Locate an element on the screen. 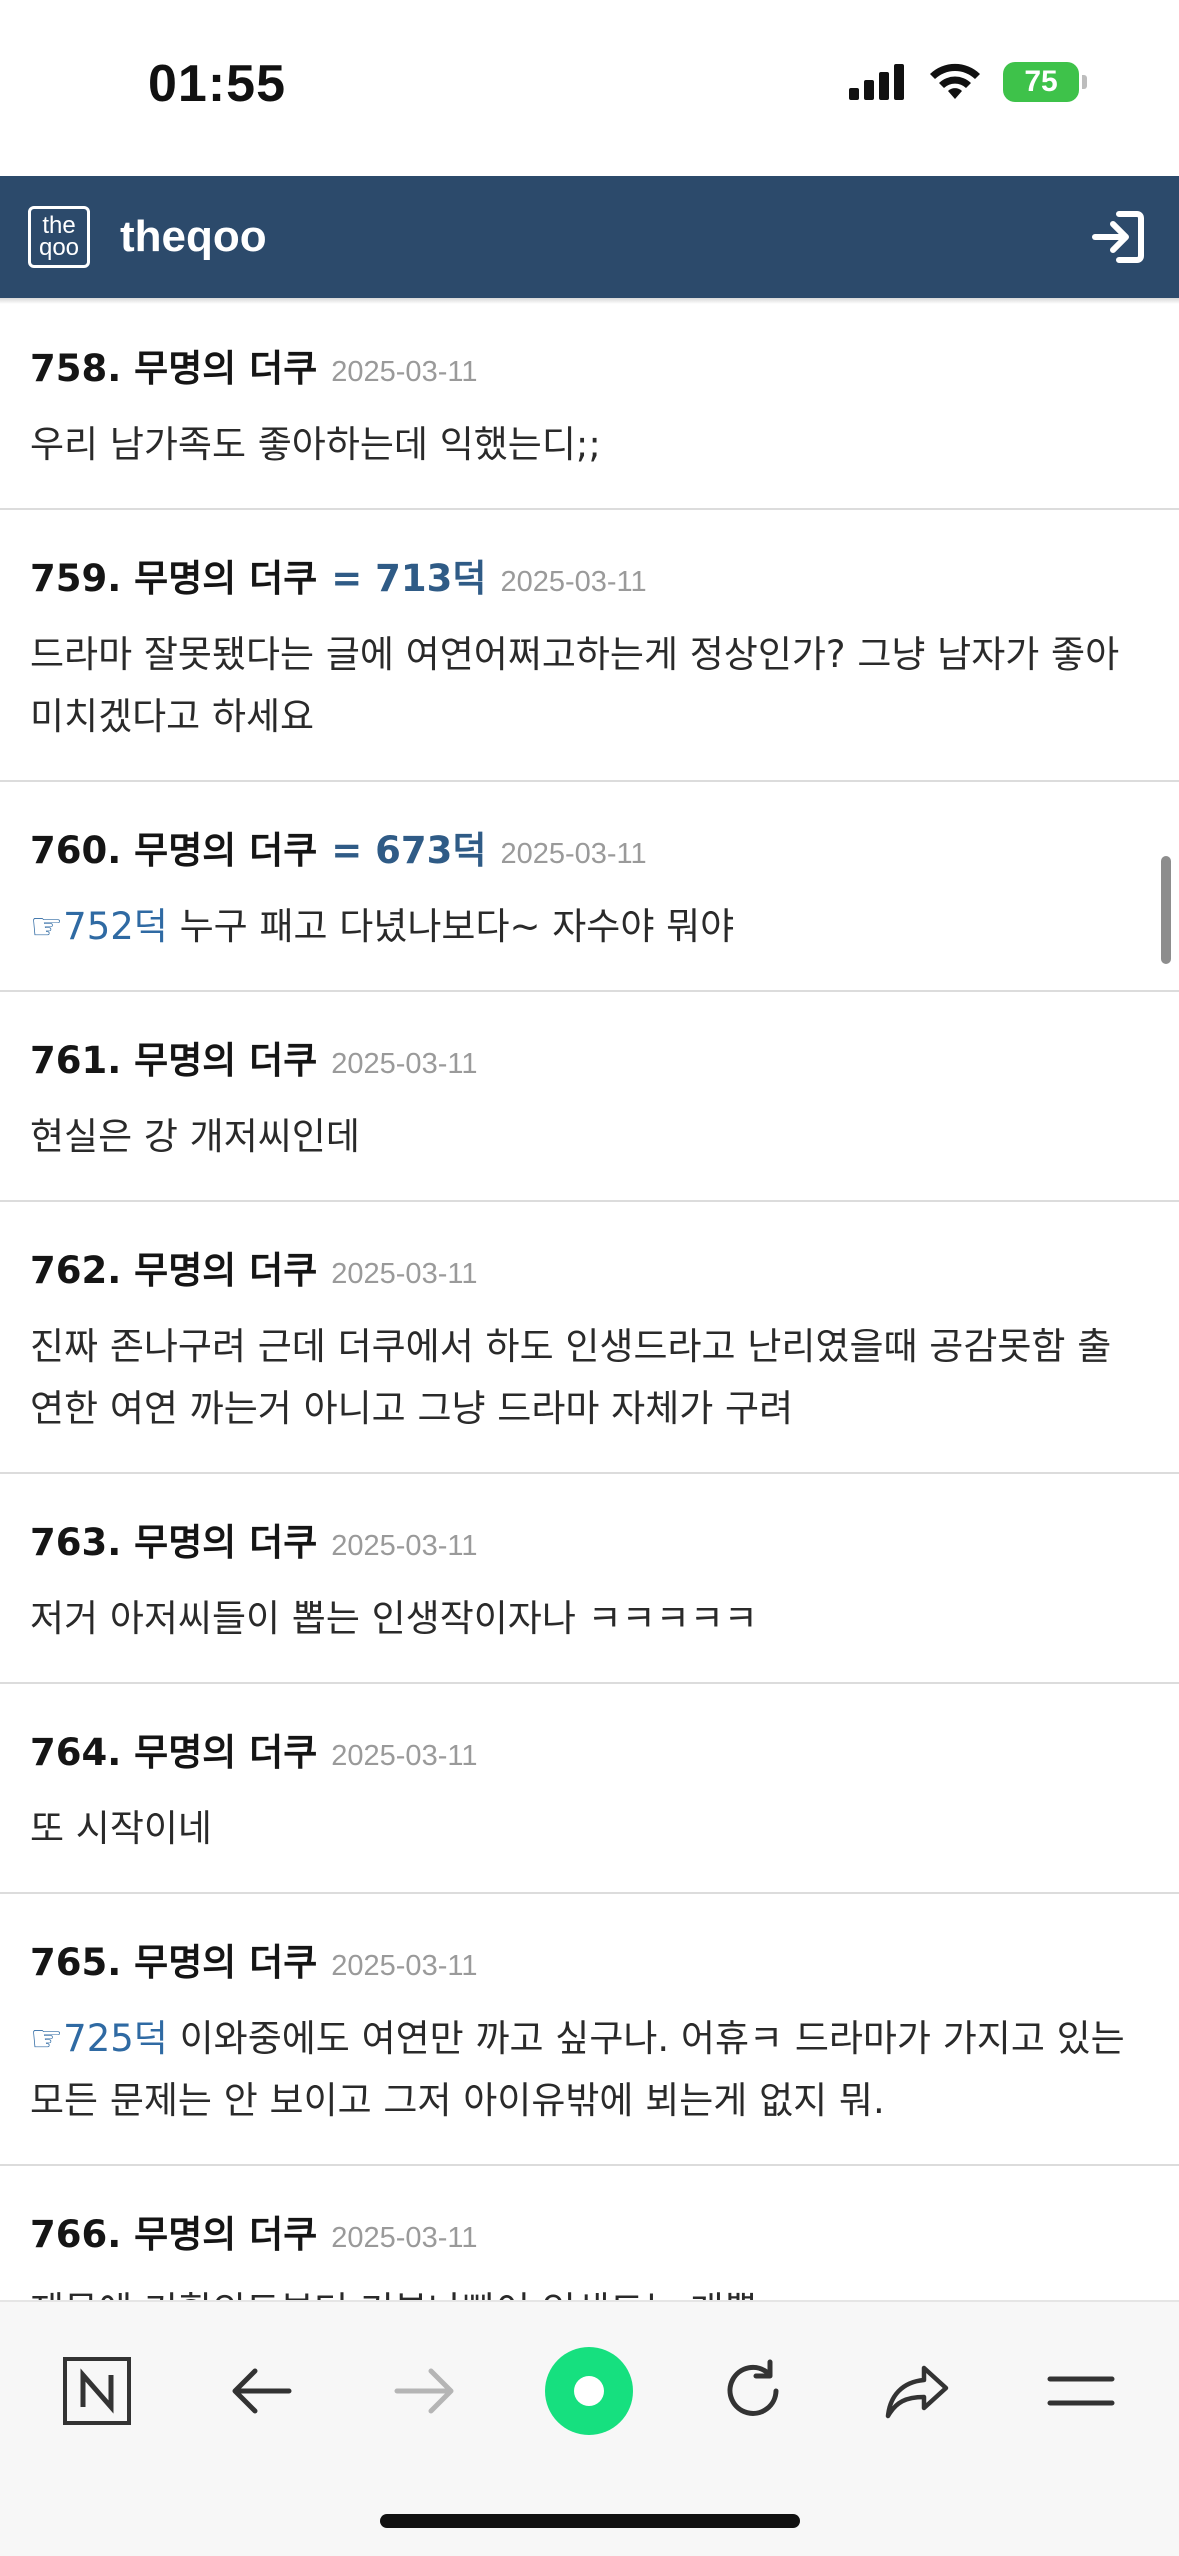 This screenshot has height=2556, width=1179. menu-button is located at coordinates (1081, 2391).